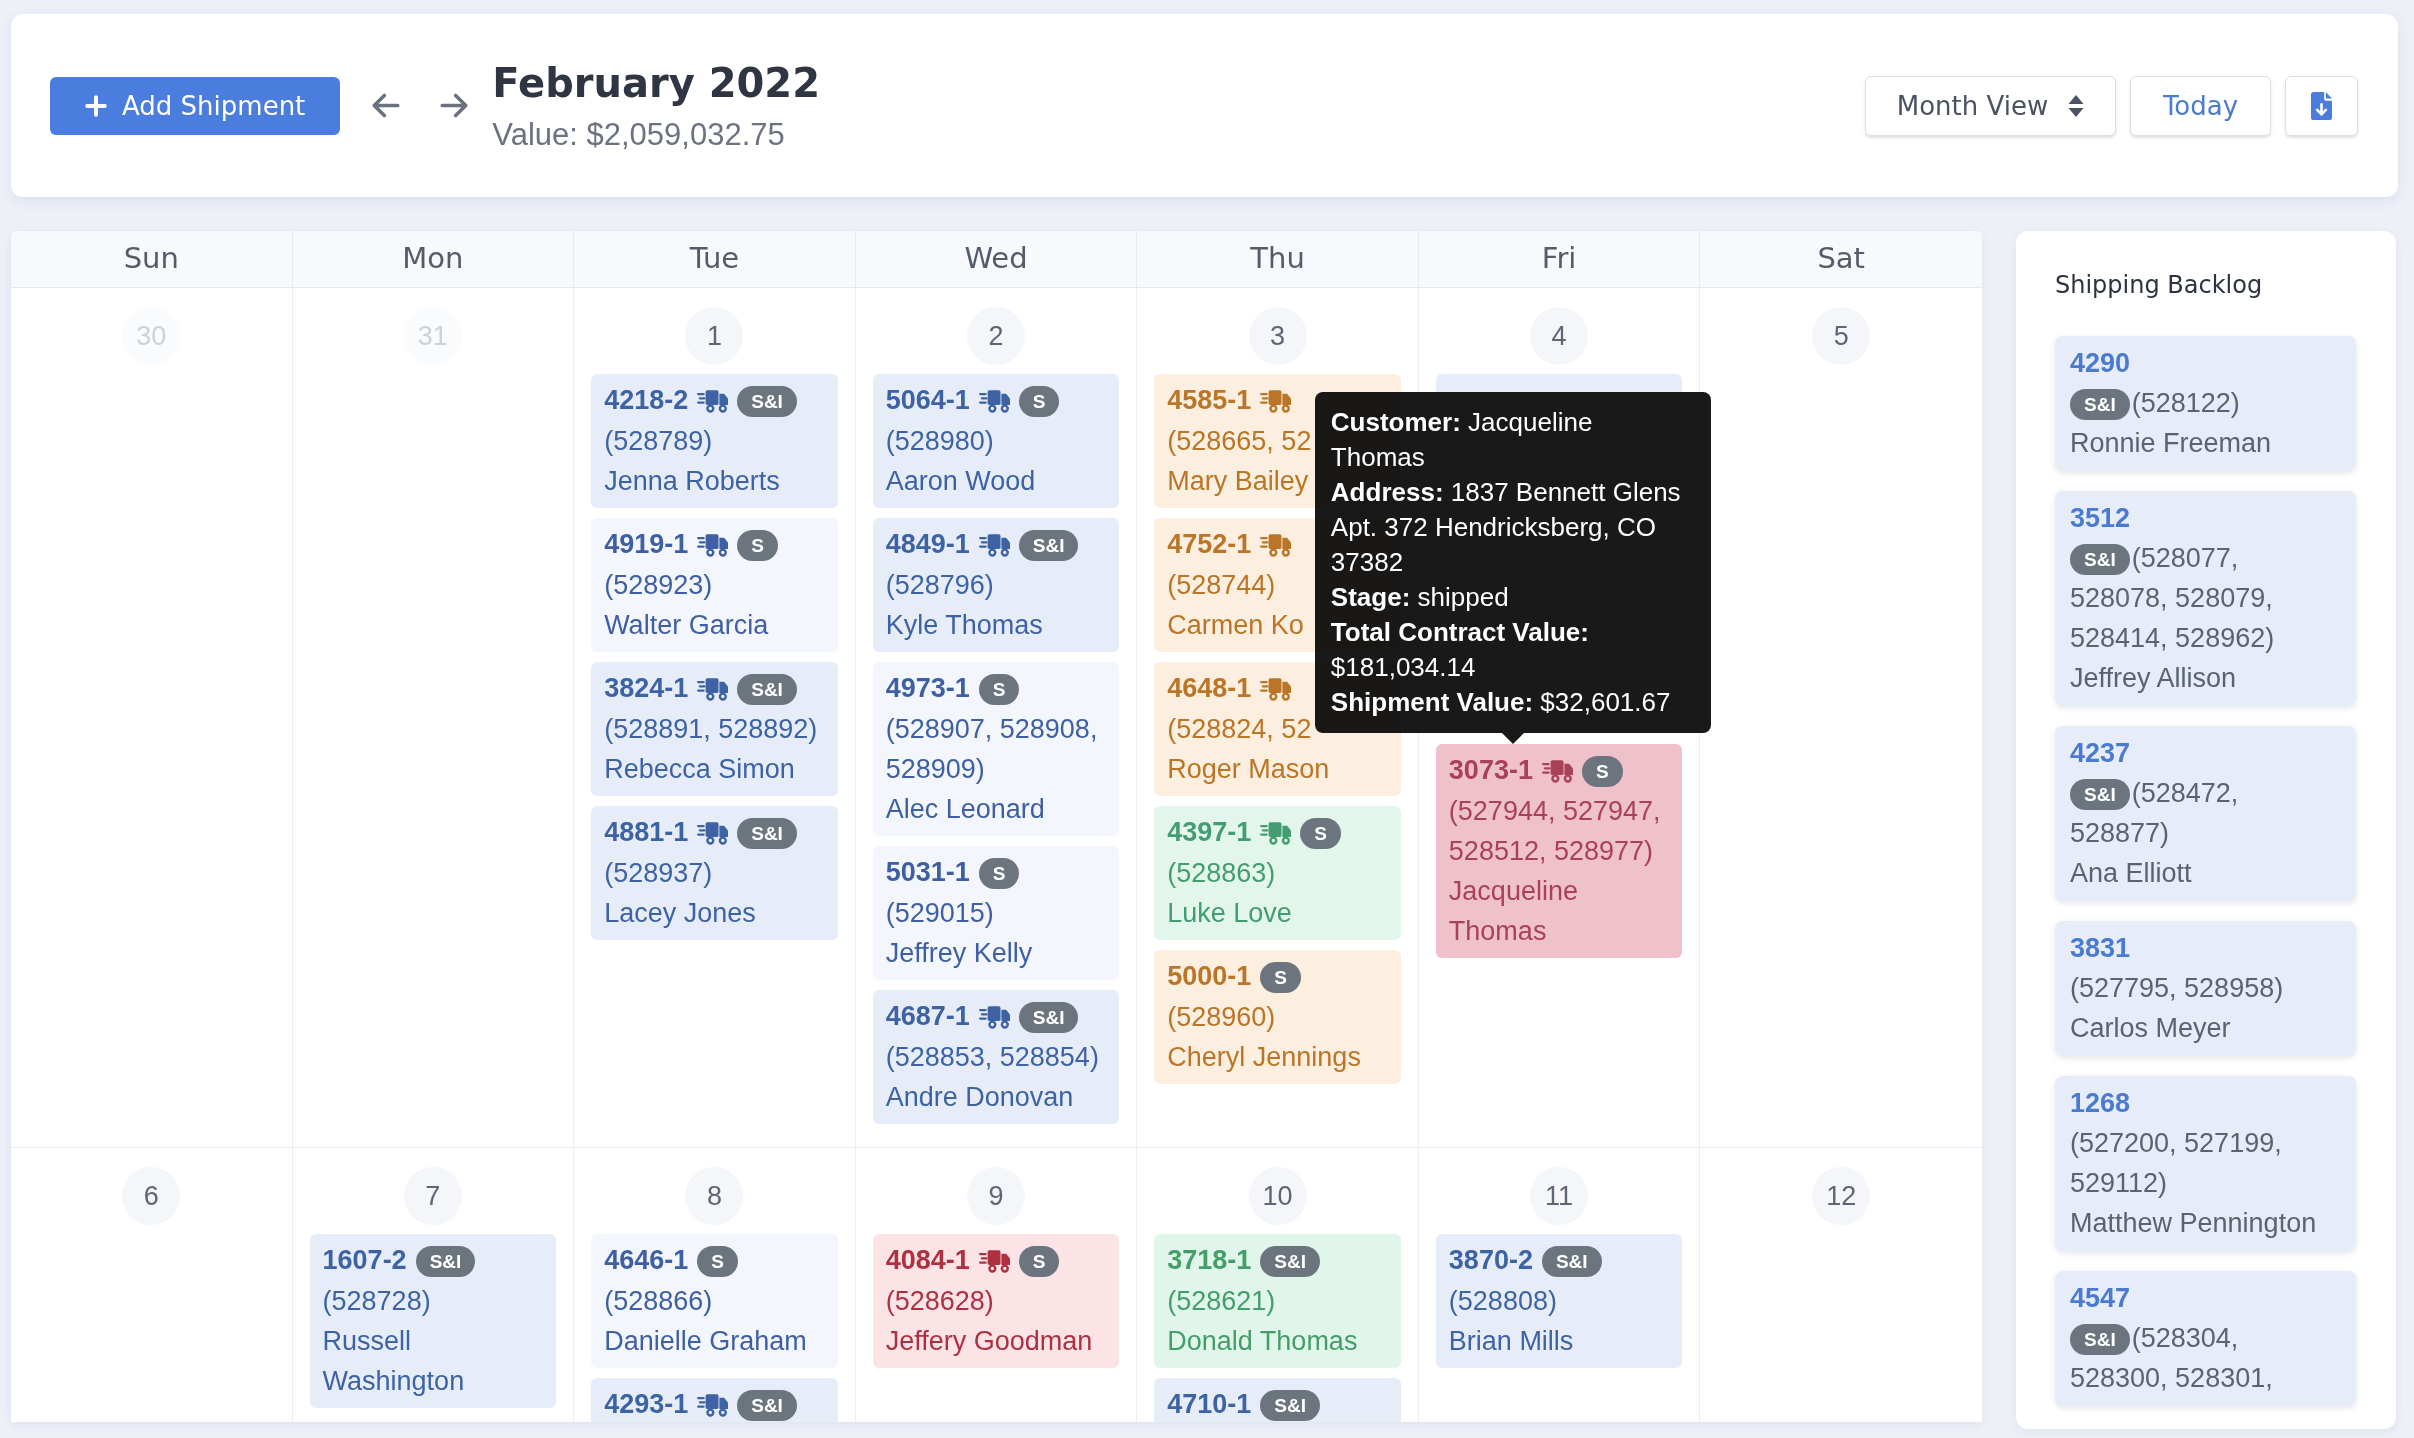  Describe the element at coordinates (2076, 105) in the screenshot. I see `sort-icon` at that location.